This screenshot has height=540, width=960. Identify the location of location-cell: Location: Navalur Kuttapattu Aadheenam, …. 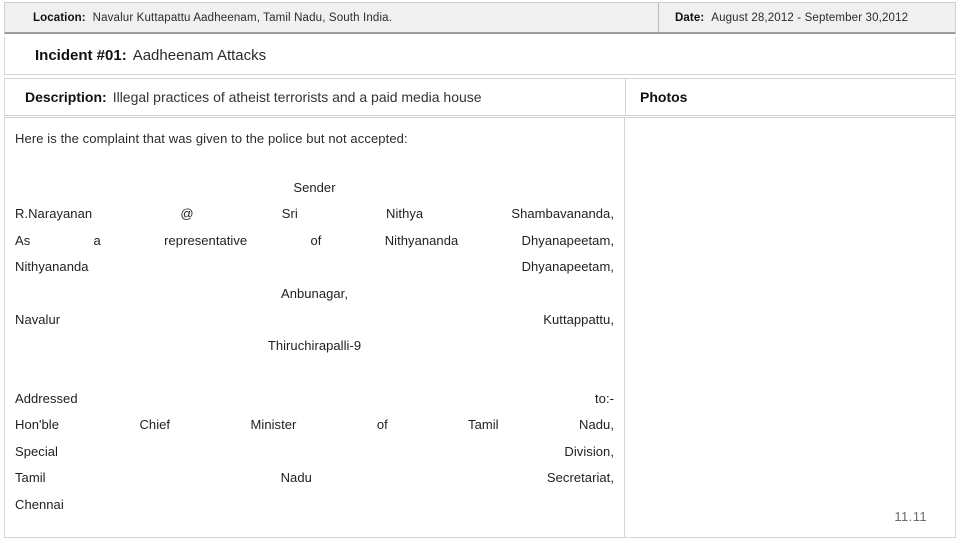
(332, 17).